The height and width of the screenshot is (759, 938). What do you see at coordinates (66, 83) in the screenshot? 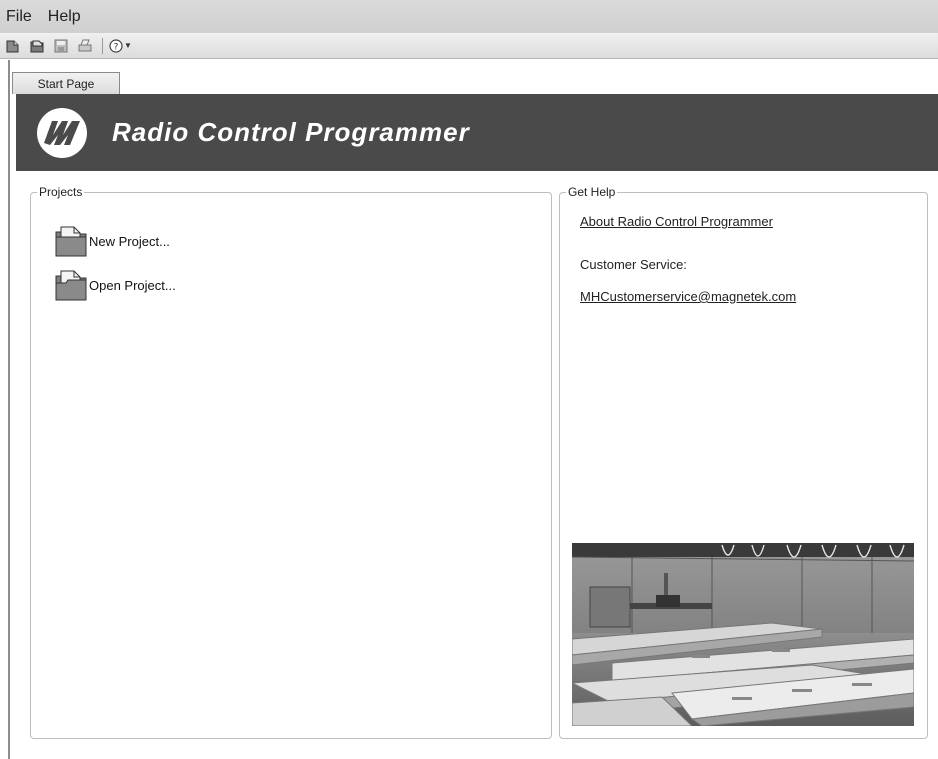
I see `tab-start-page: Start Page` at bounding box center [66, 83].